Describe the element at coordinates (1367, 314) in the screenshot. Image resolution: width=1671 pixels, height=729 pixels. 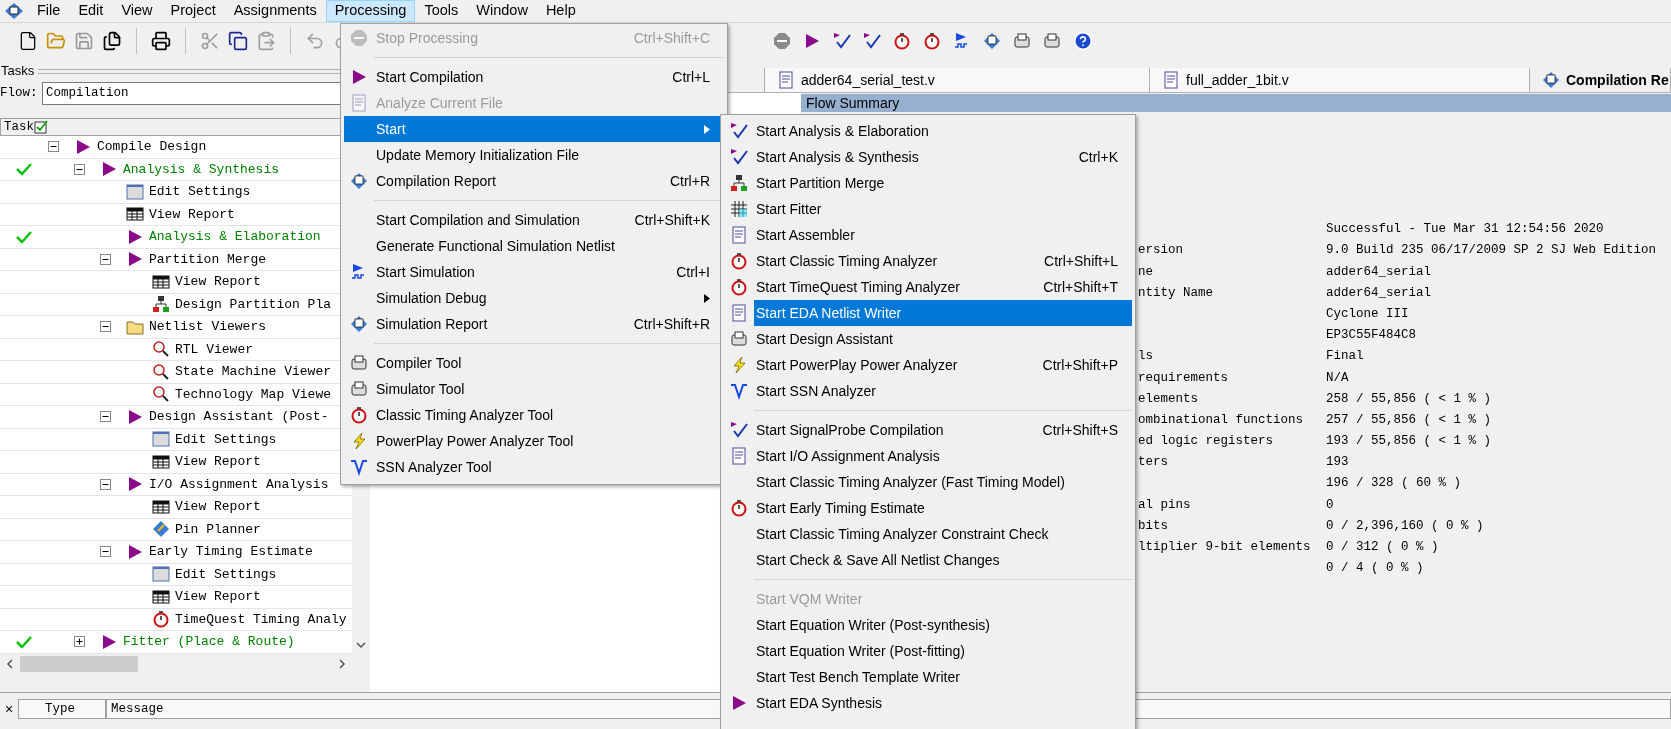
I see `summary-value: Cyclone III` at that location.